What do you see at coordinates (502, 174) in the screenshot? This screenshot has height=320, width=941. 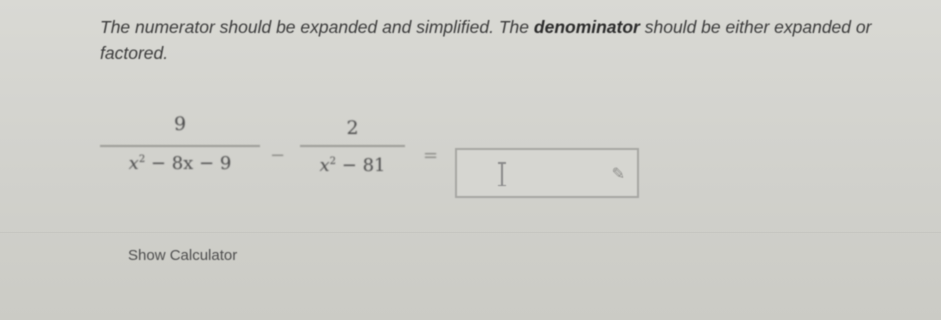 I see `text-cursor-icon` at bounding box center [502, 174].